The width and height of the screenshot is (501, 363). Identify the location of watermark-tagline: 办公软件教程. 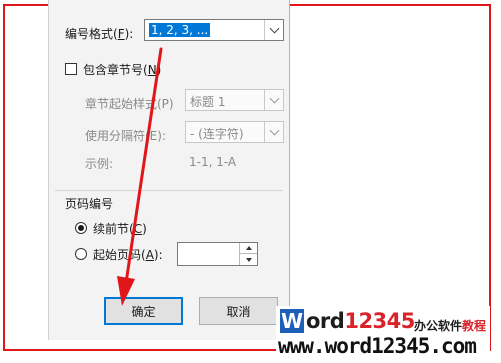
(450, 326).